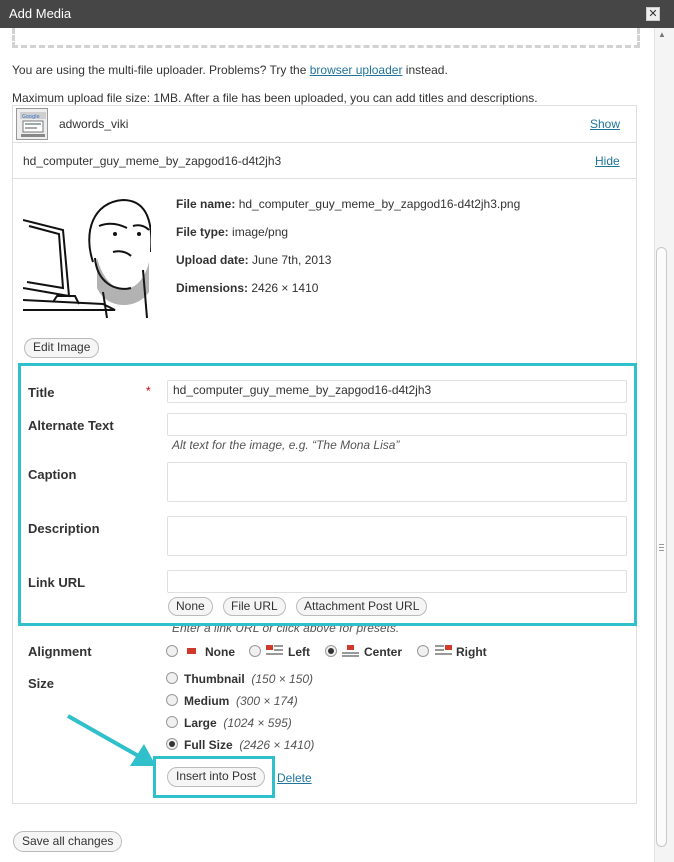 The width and height of the screenshot is (674, 862). Describe the element at coordinates (443, 651) in the screenshot. I see `align-right-icon` at that location.